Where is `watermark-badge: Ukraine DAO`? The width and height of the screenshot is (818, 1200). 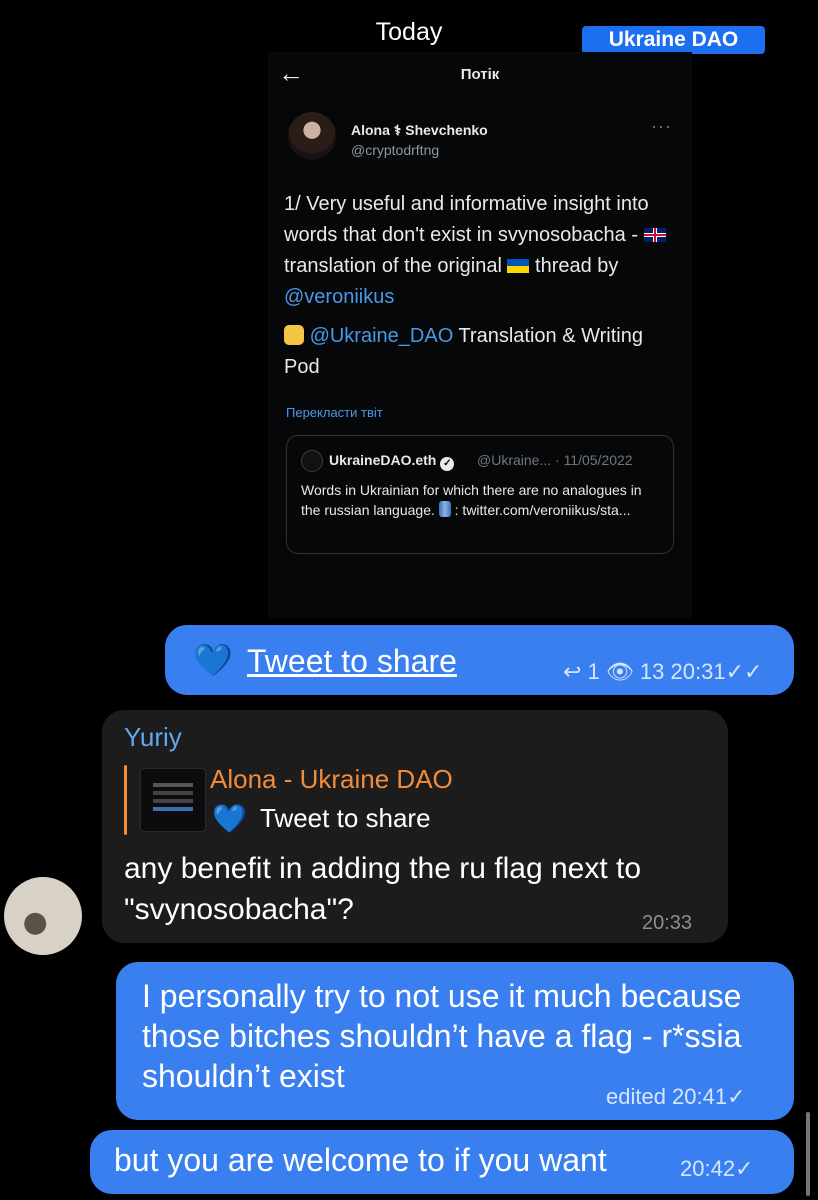
watermark-badge: Ukraine DAO is located at coordinates (673, 40).